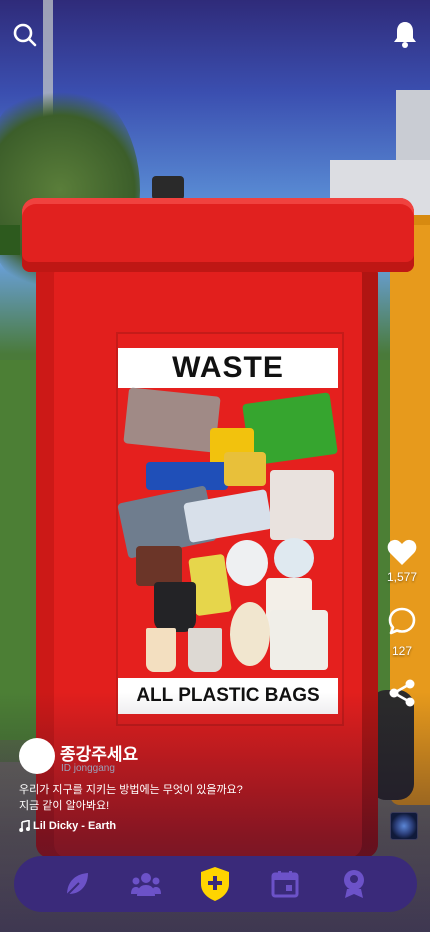  I want to click on bin-handle, so click(168, 188).